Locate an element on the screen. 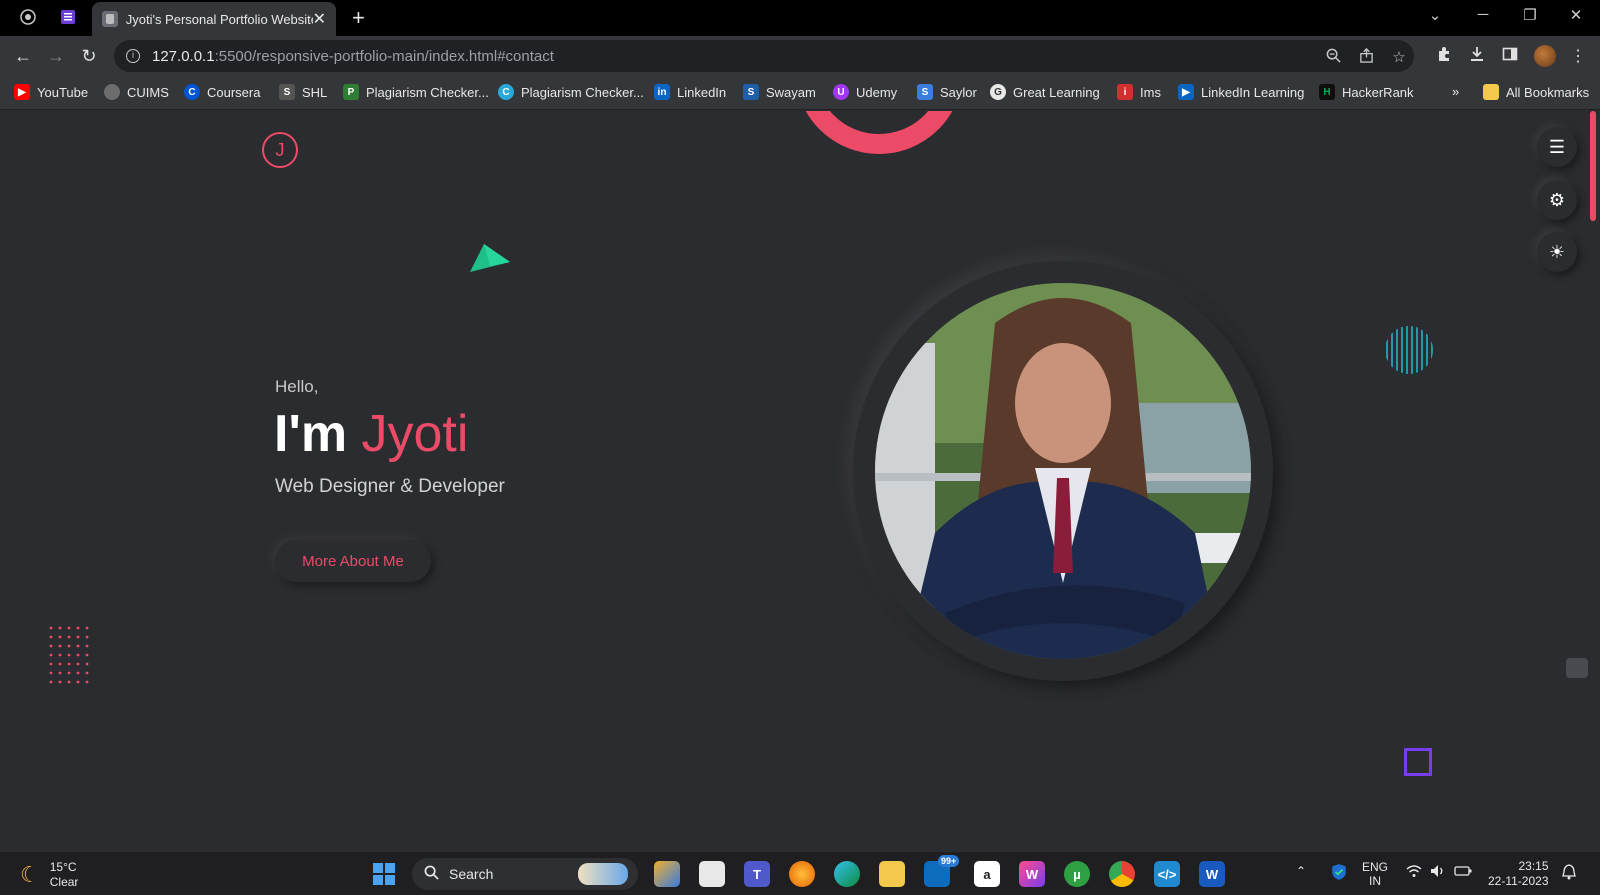  reload-button: ↻ is located at coordinates (89, 56).